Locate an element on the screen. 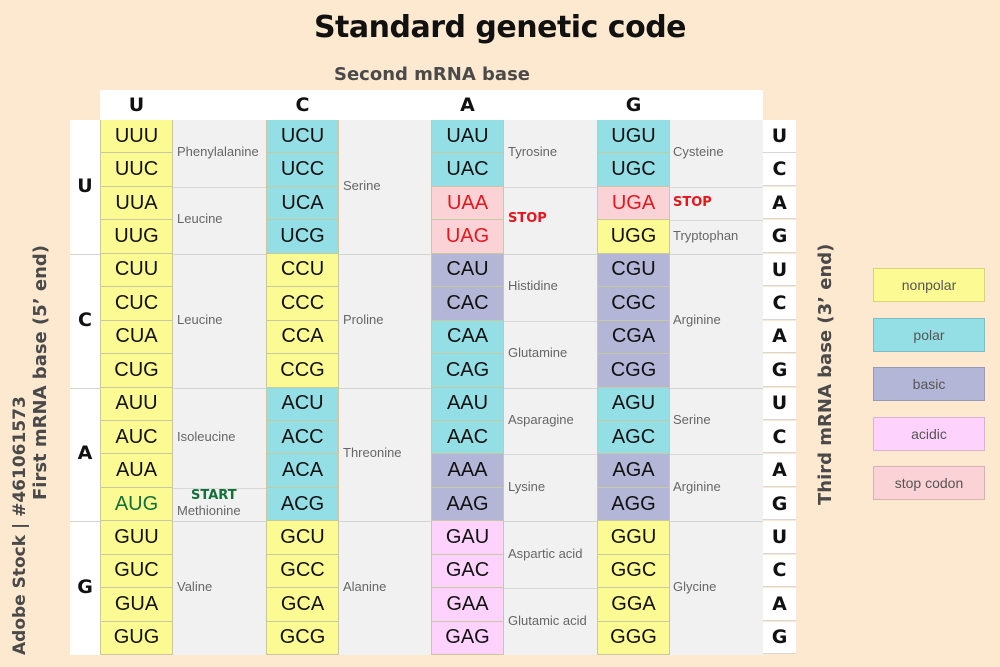 This screenshot has height=667, width=1000. legend-item-nonpolar: nonpolar is located at coordinates (929, 285).